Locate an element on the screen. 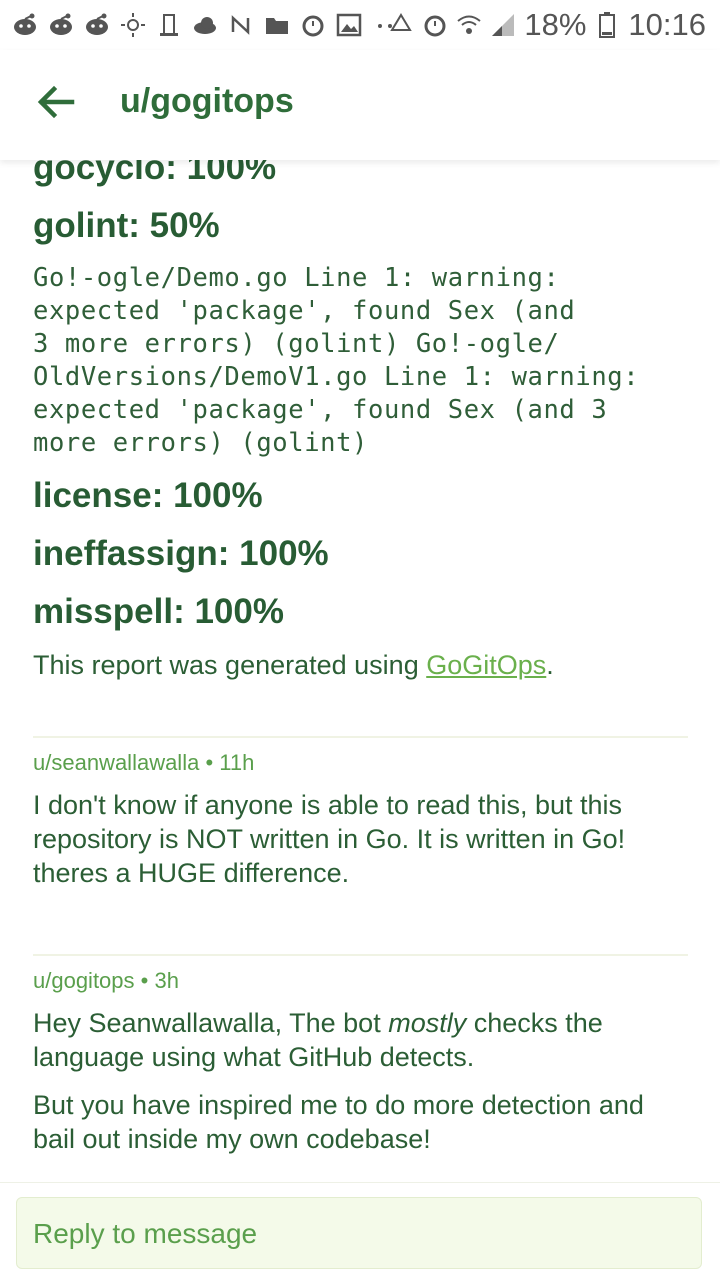 The image size is (720, 1281). comment-author: u/seanwallawalla is located at coordinates (116, 762).